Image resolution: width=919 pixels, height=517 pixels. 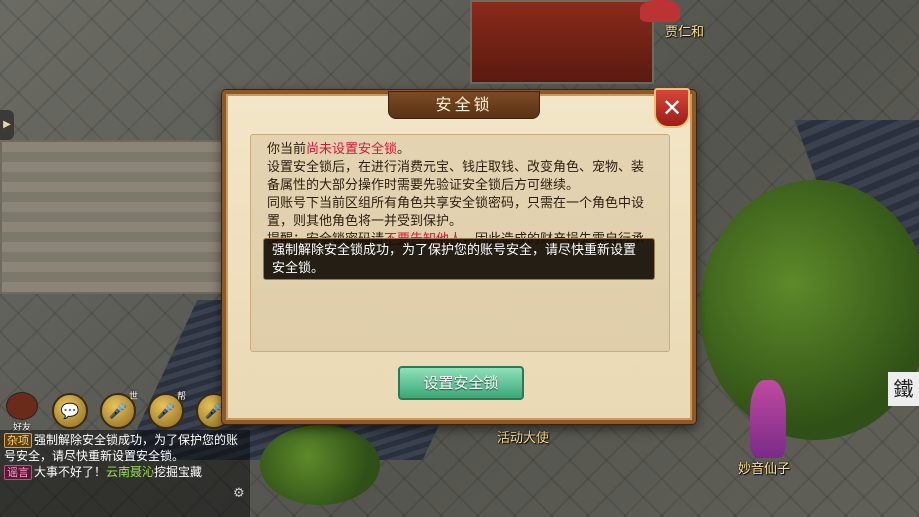 What do you see at coordinates (320, 465) in the screenshot?
I see `bush` at bounding box center [320, 465].